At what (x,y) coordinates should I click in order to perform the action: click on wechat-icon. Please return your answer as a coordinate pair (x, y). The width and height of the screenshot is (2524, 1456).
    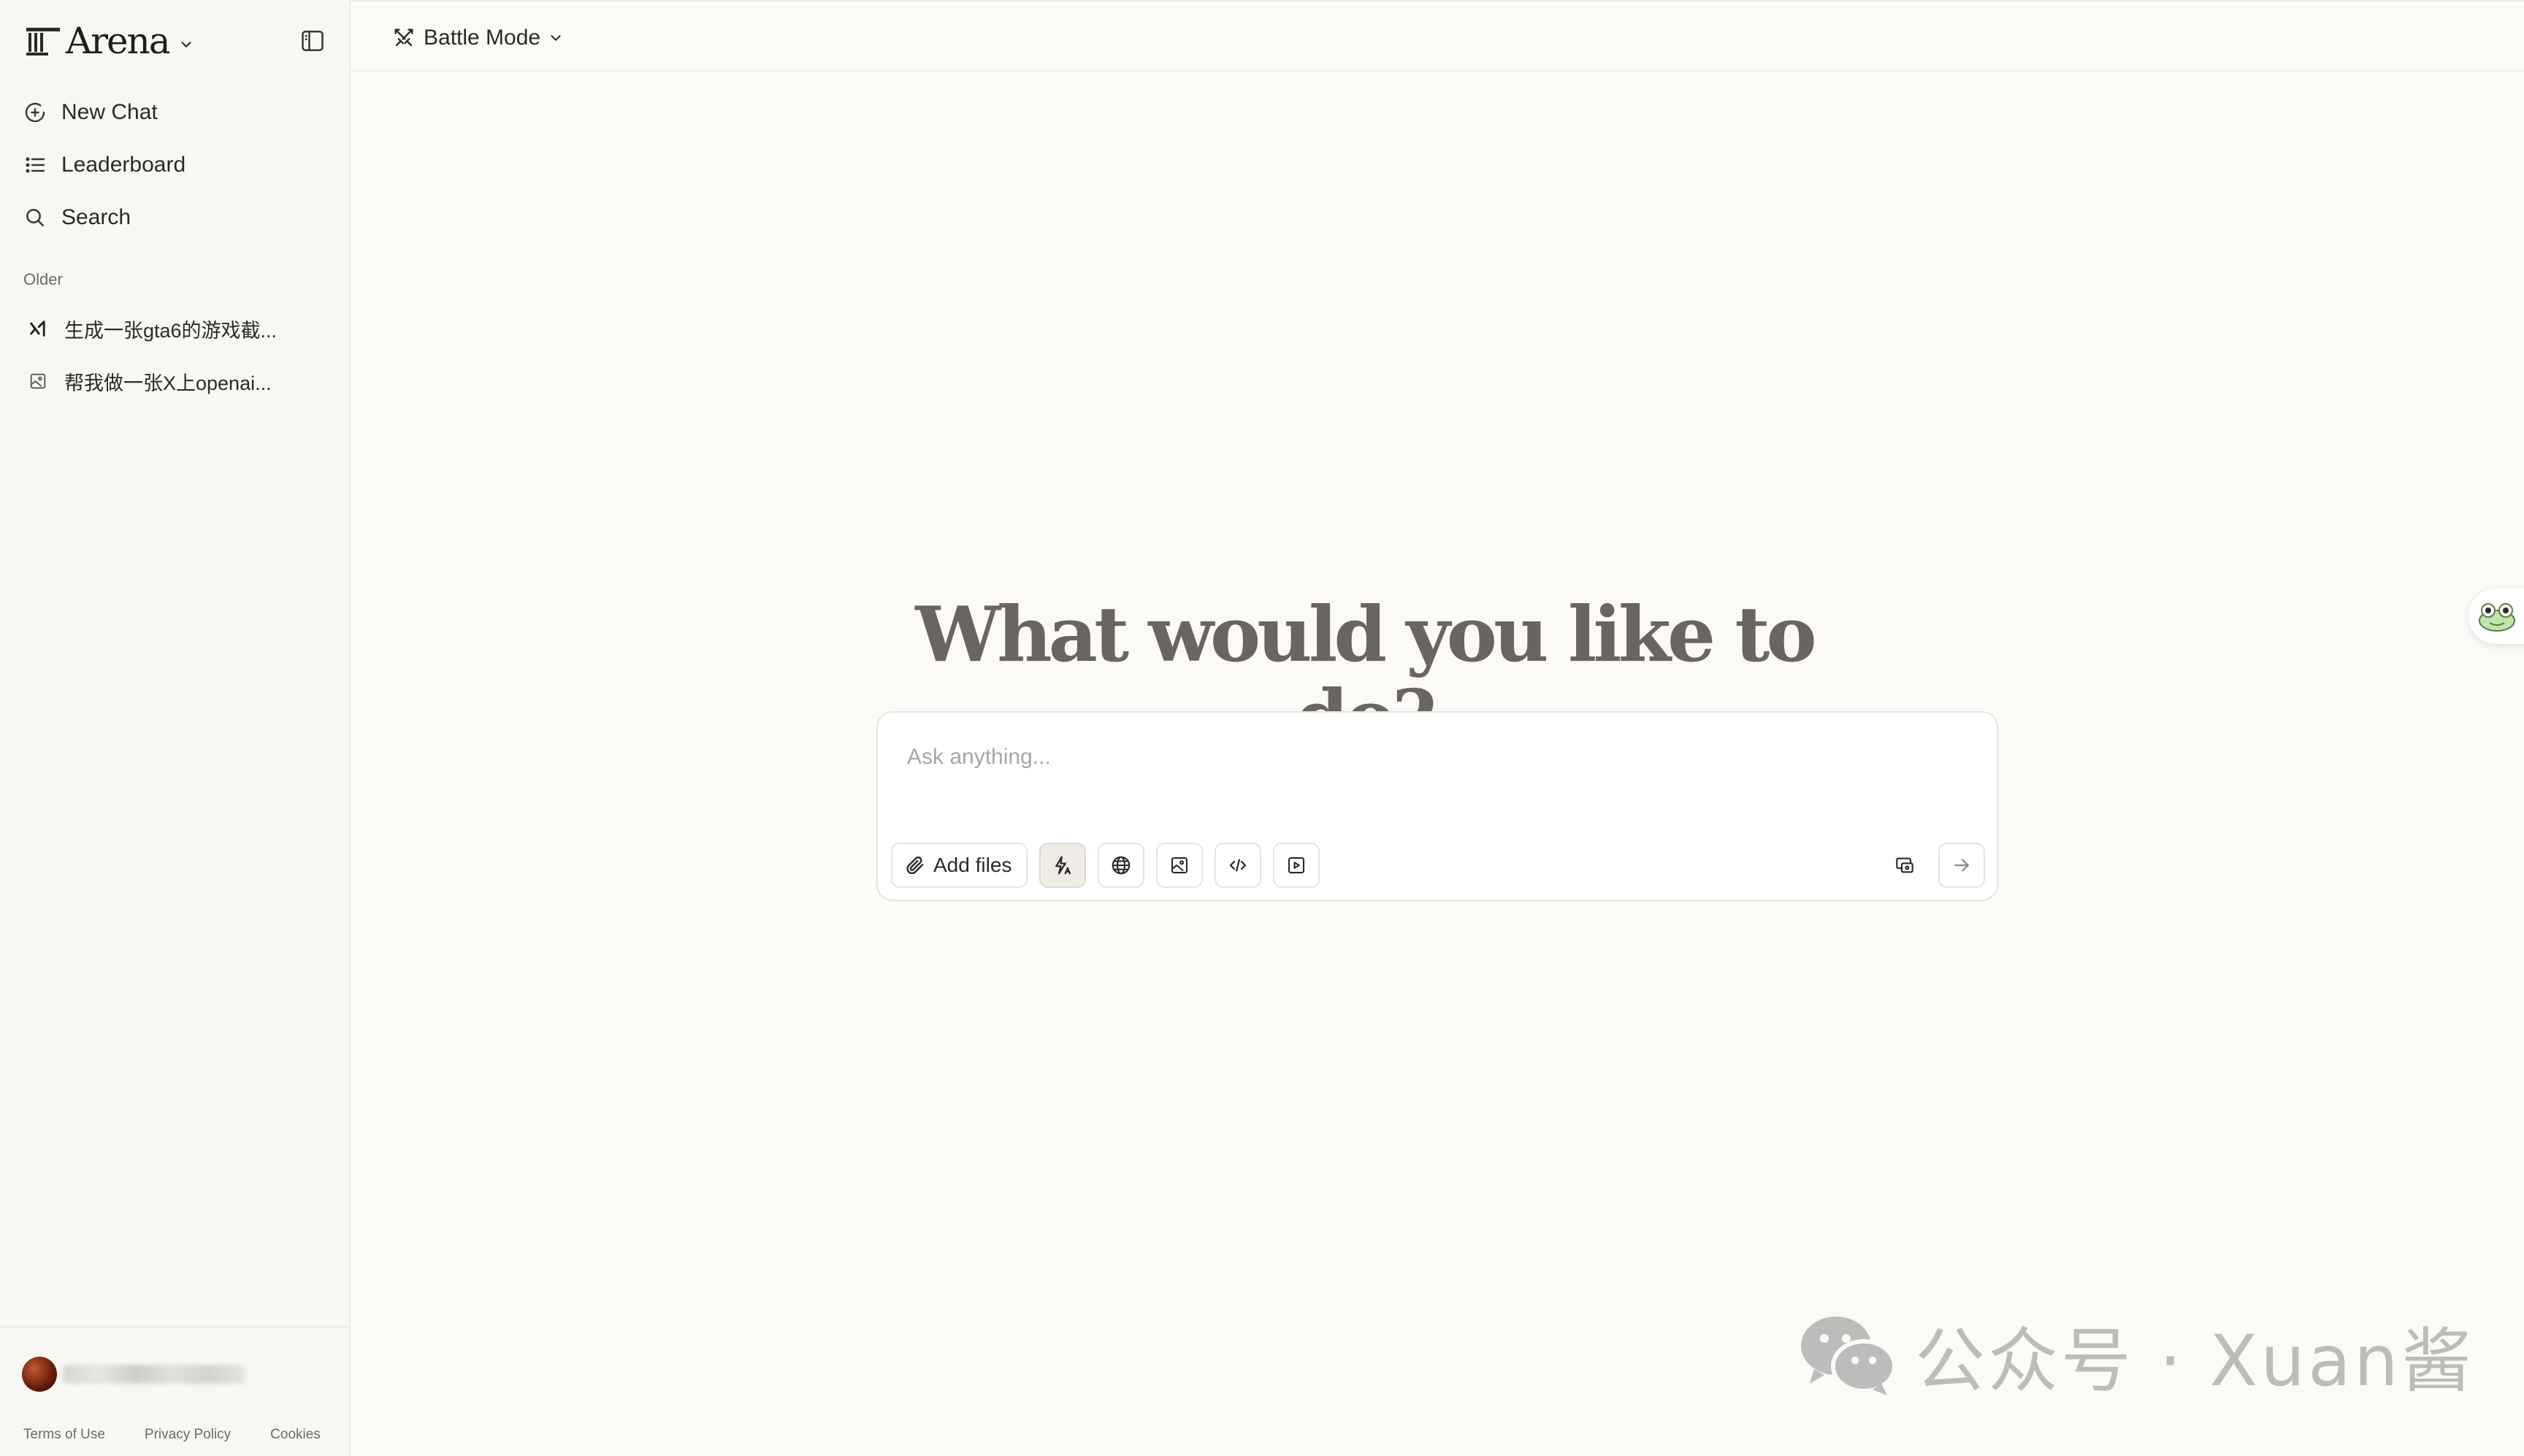
    Looking at the image, I should click on (1849, 1356).